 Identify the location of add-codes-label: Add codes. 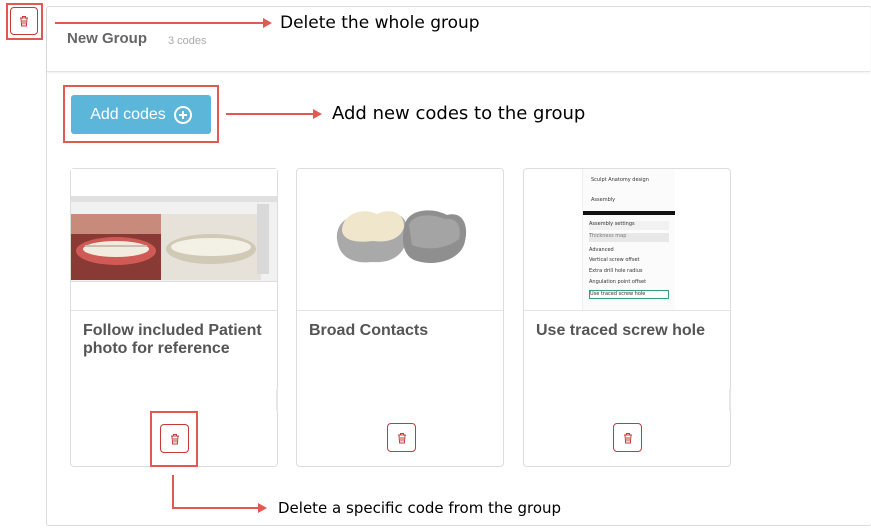
(128, 114).